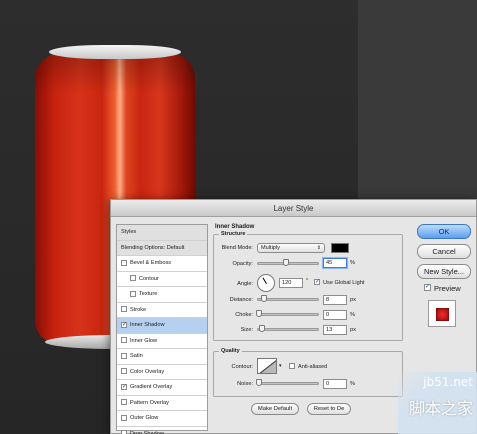 The image size is (477, 434). What do you see at coordinates (293, 208) in the screenshot?
I see `dialog-title: Layer Style` at bounding box center [293, 208].